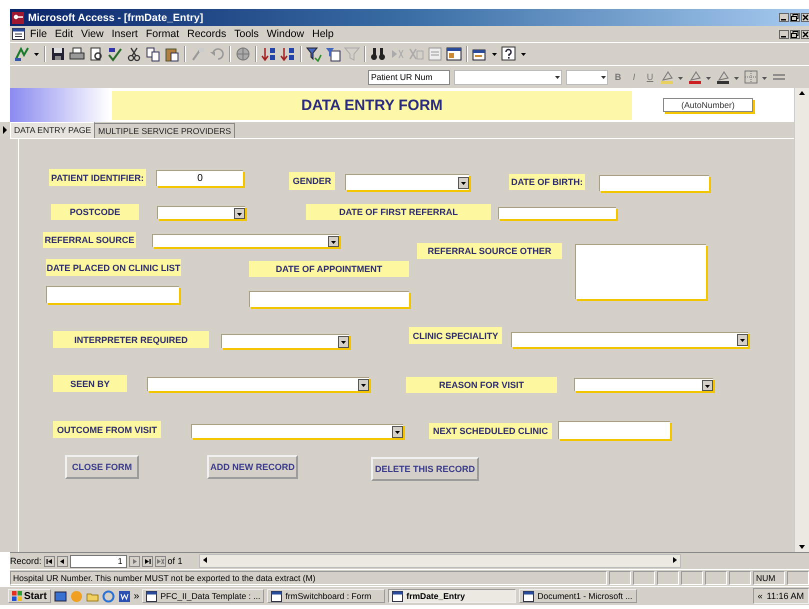 Image resolution: width=809 pixels, height=609 pixels. I want to click on menu-item: Help, so click(323, 34).